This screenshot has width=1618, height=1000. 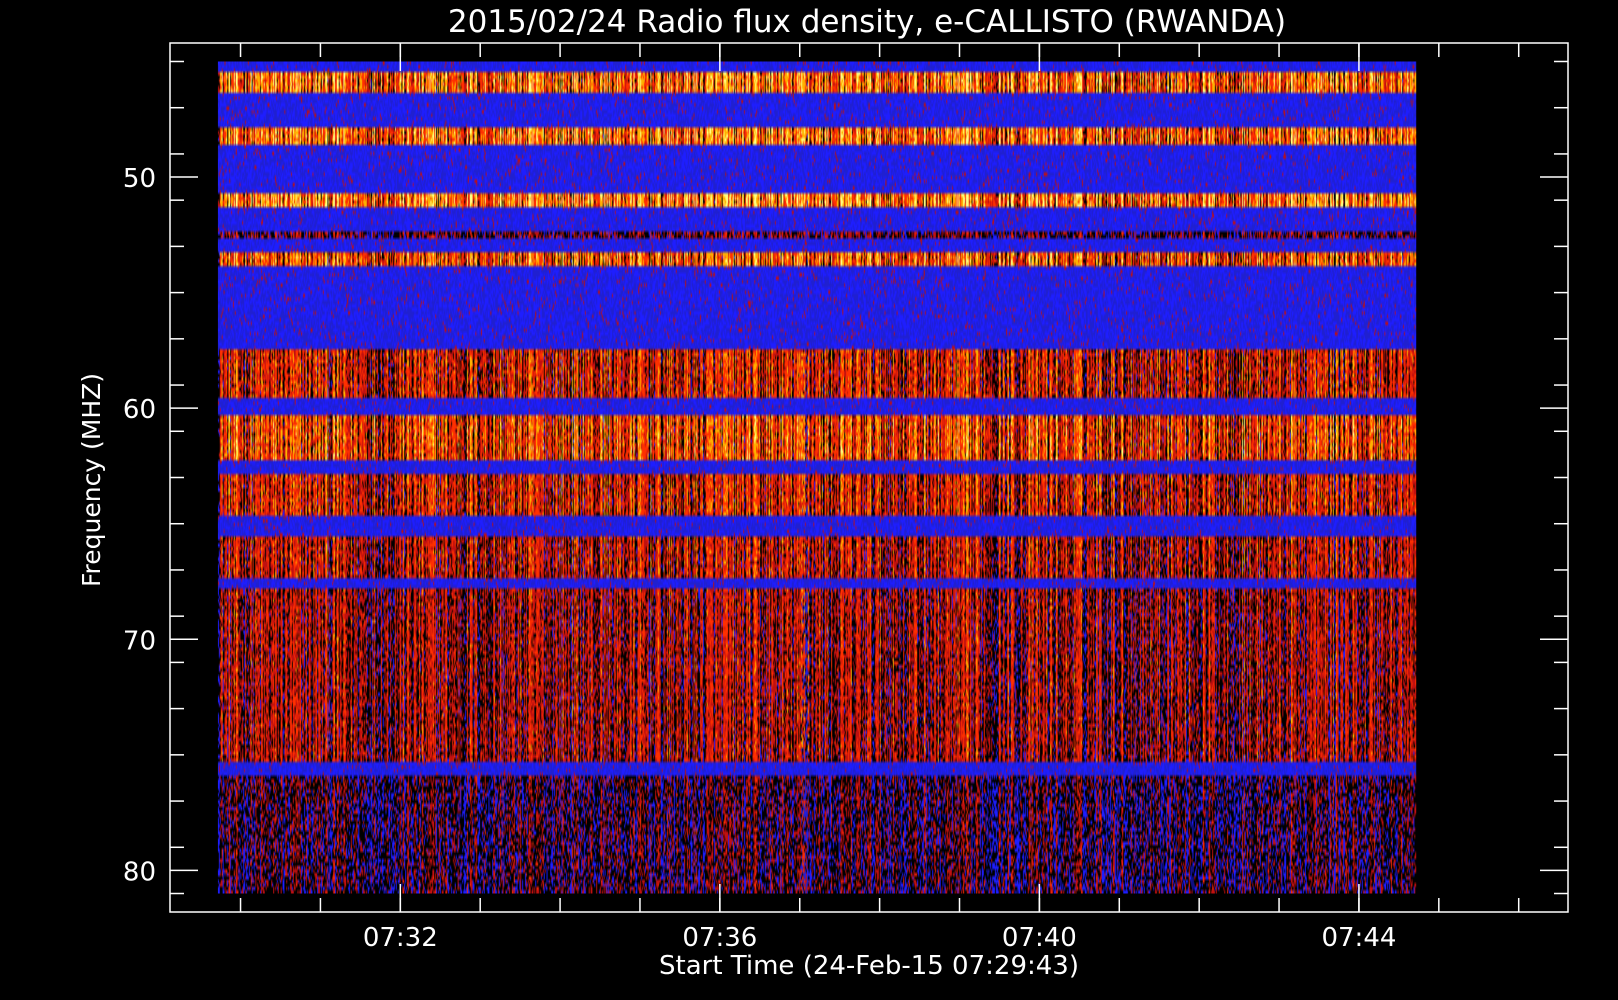 What do you see at coordinates (1358, 938) in the screenshot?
I see `x-tick-label: 07:44` at bounding box center [1358, 938].